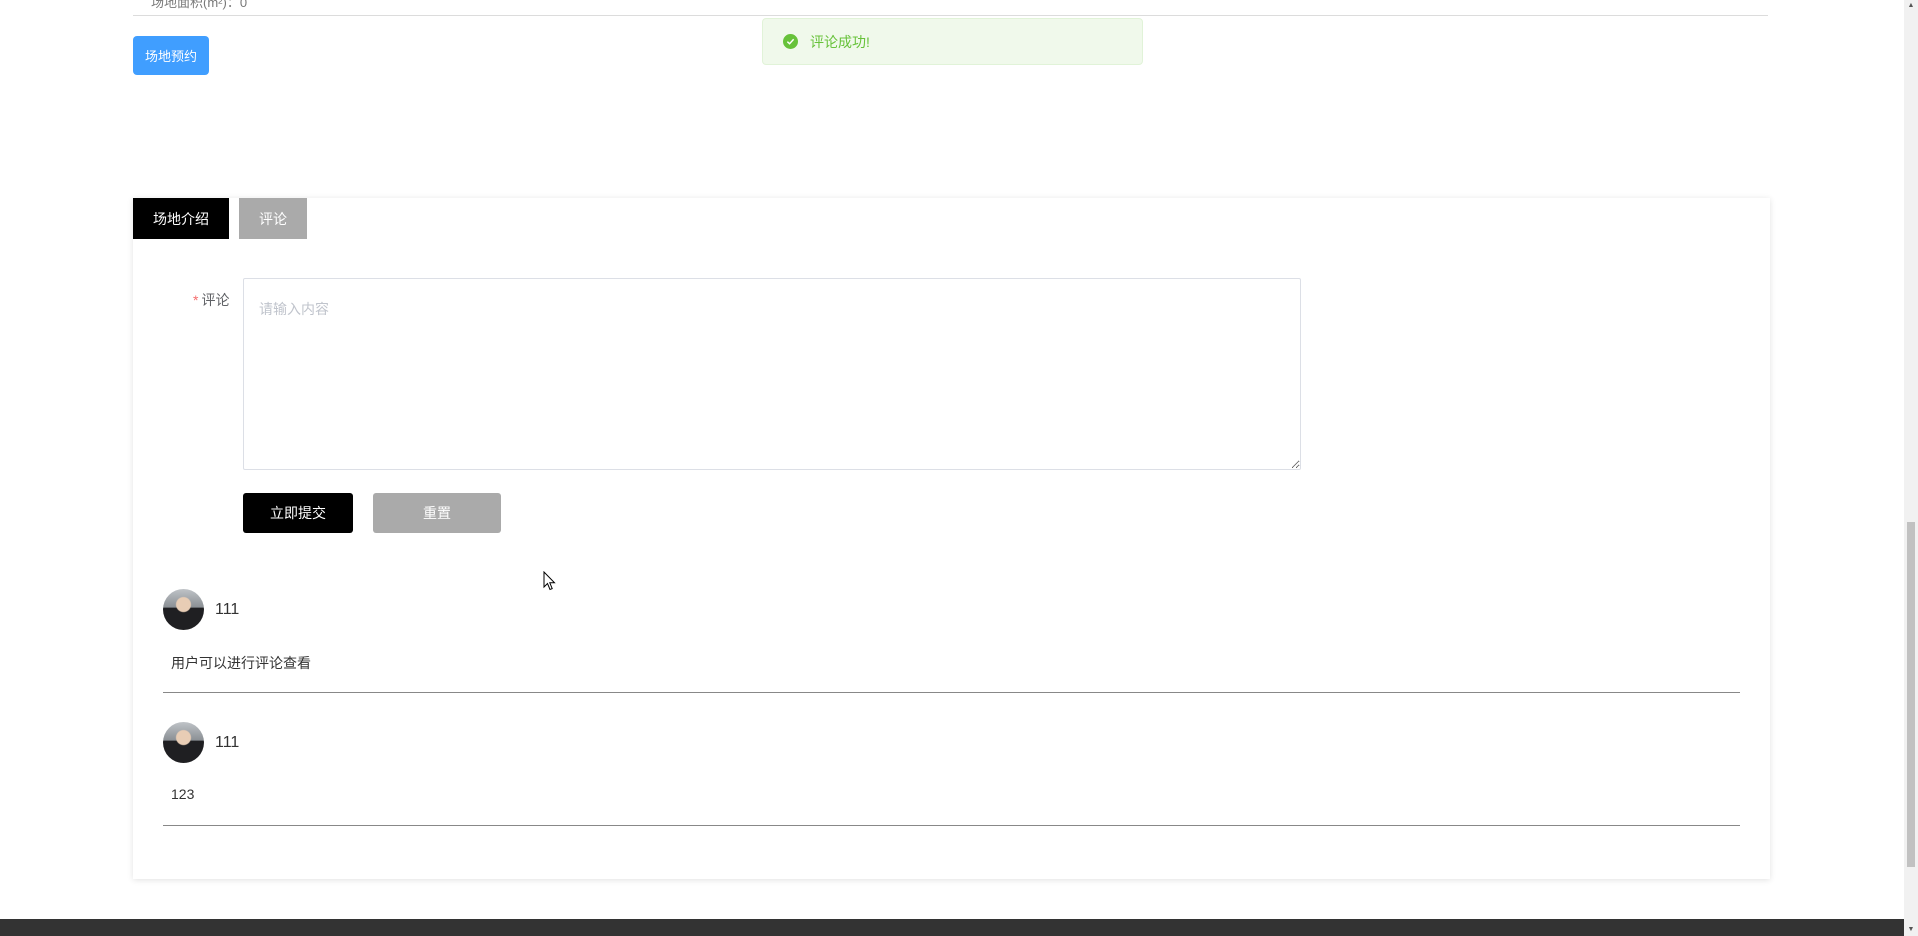  I want to click on comment-field-label: * 评论, so click(211, 300).